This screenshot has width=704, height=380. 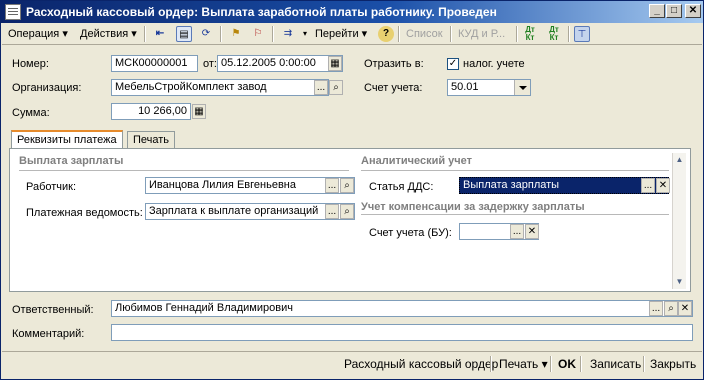 What do you see at coordinates (532, 231) in the screenshot?
I see `bu-account-clear-icon: ✕` at bounding box center [532, 231].